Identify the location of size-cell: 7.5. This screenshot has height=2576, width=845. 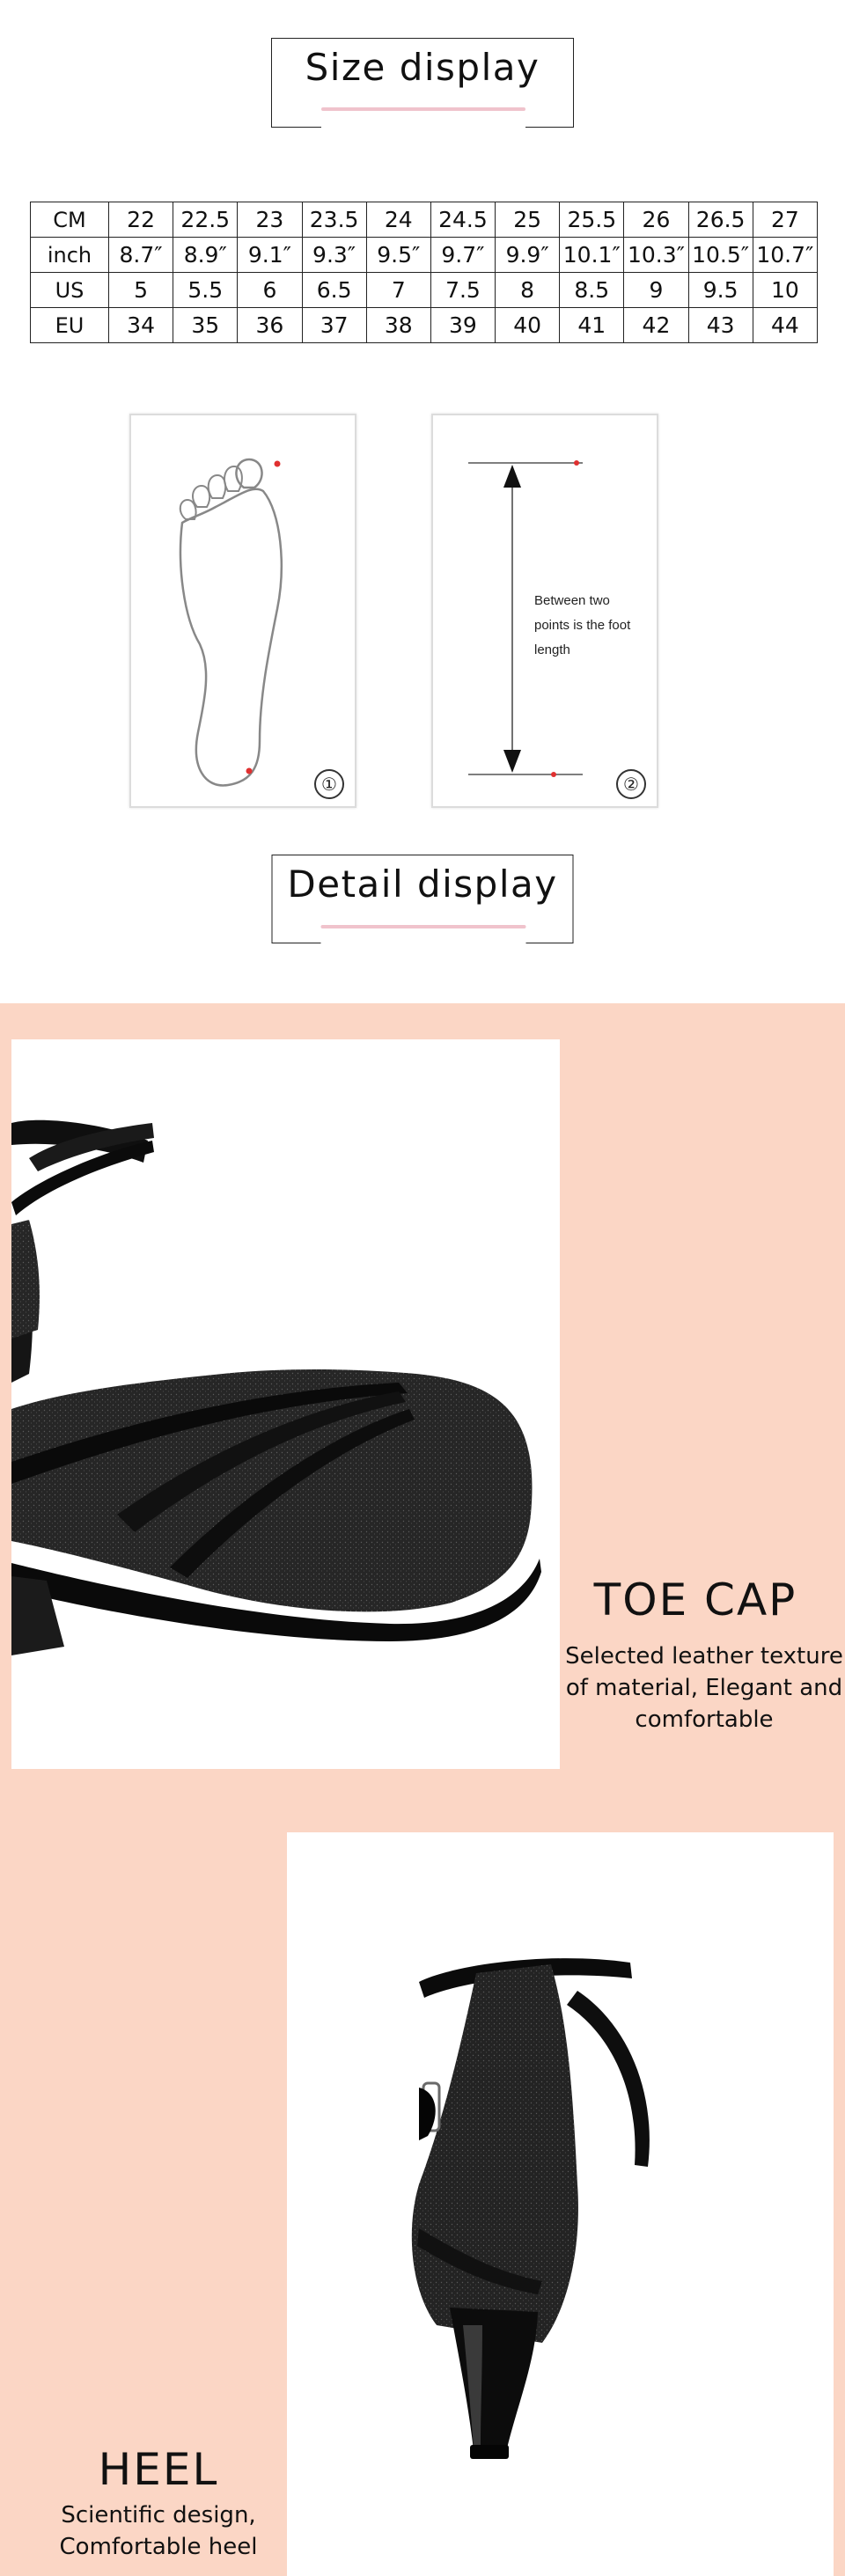
(463, 290).